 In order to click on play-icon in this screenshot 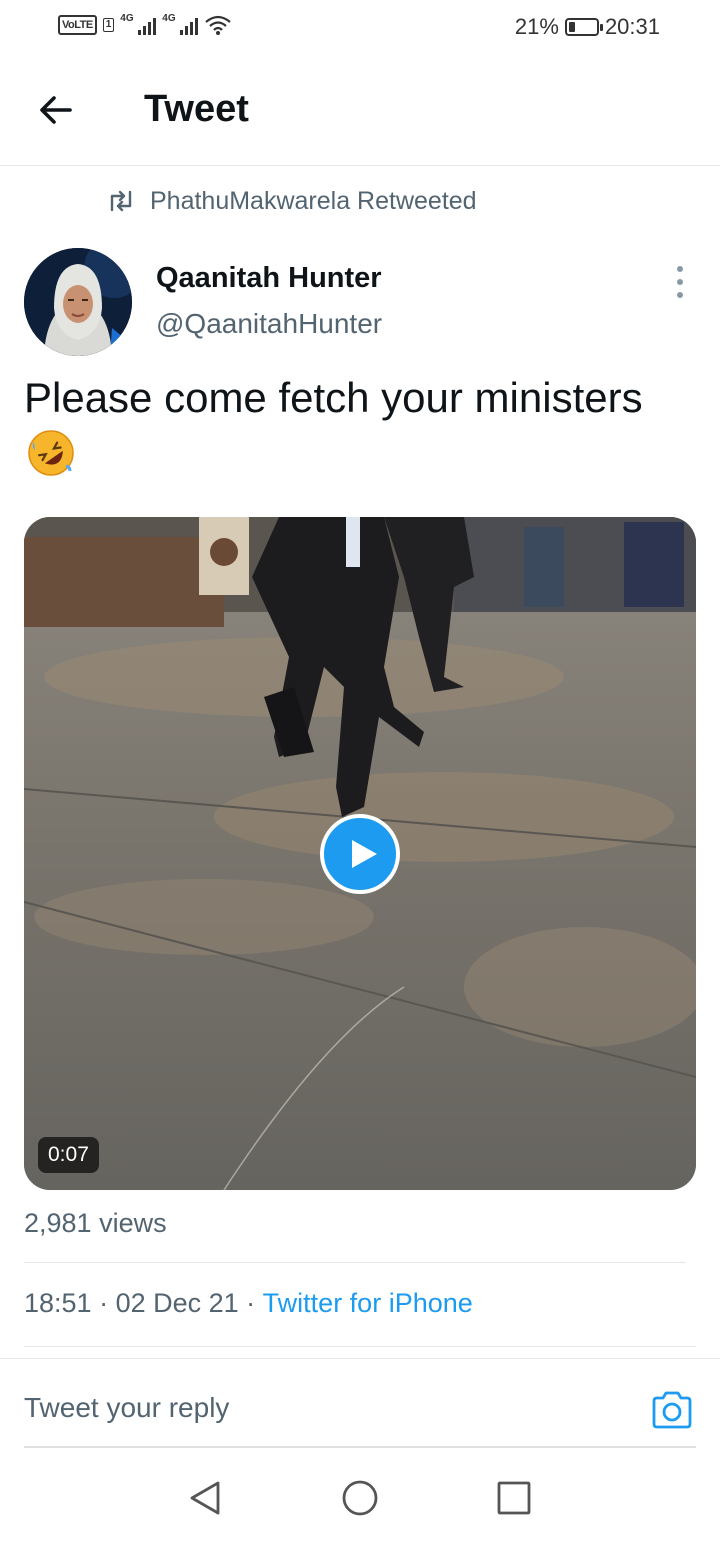, I will do `click(364, 854)`.